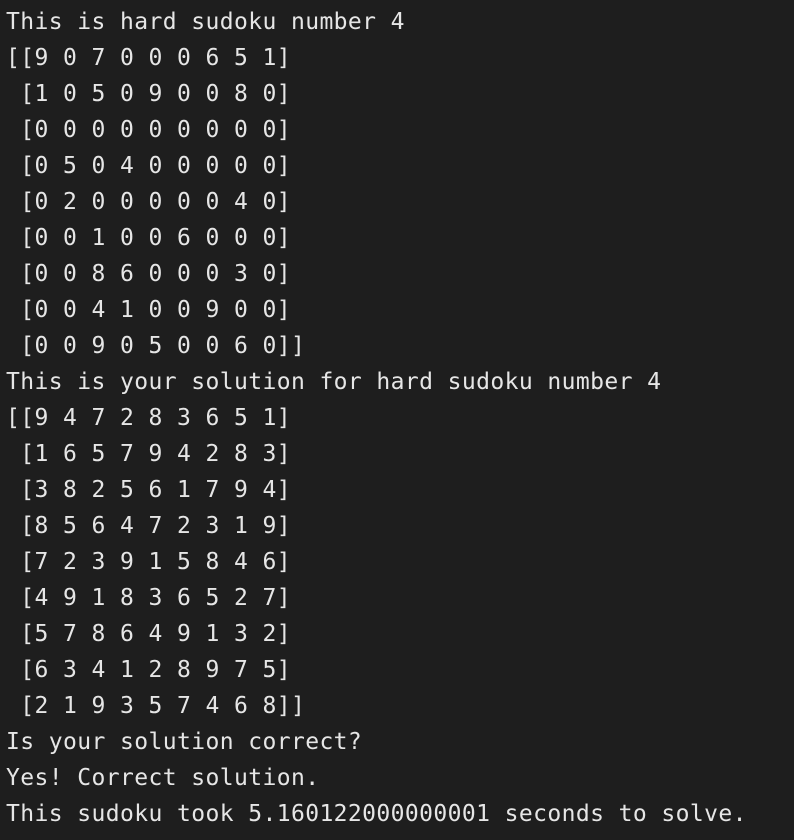 The height and width of the screenshot is (840, 794). Describe the element at coordinates (148, 598) in the screenshot. I see `solution-row-6: [4 9 1 8 3 6 5 2 7]` at that location.